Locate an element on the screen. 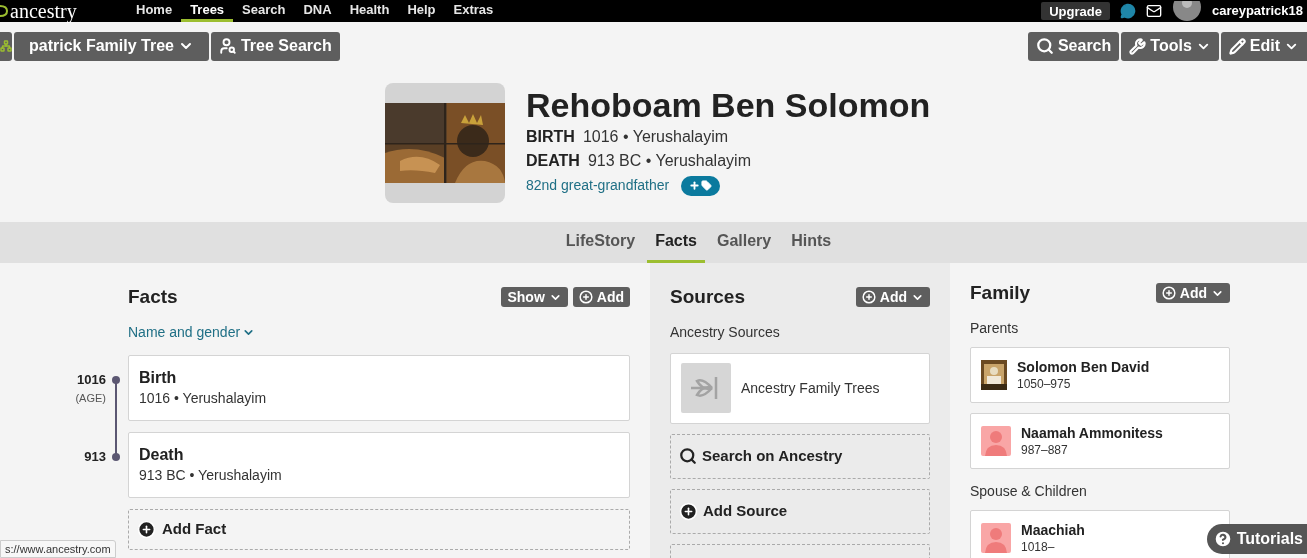 This screenshot has height=558, width=1307. age-label: (AGE) is located at coordinates (90, 397).